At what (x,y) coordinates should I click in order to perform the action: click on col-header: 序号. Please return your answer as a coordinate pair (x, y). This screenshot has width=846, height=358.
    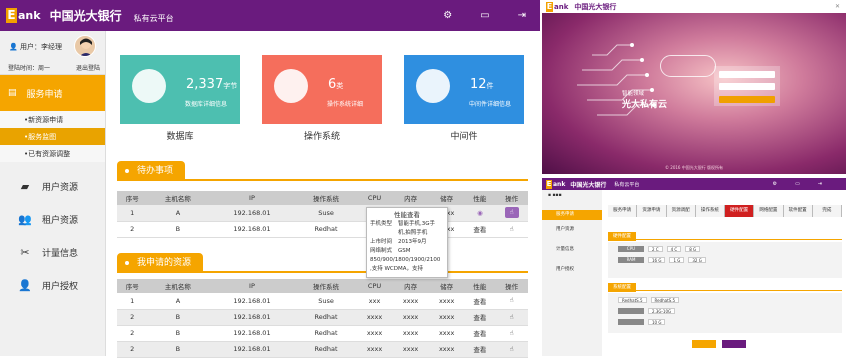
    Looking at the image, I should click on (132, 286).